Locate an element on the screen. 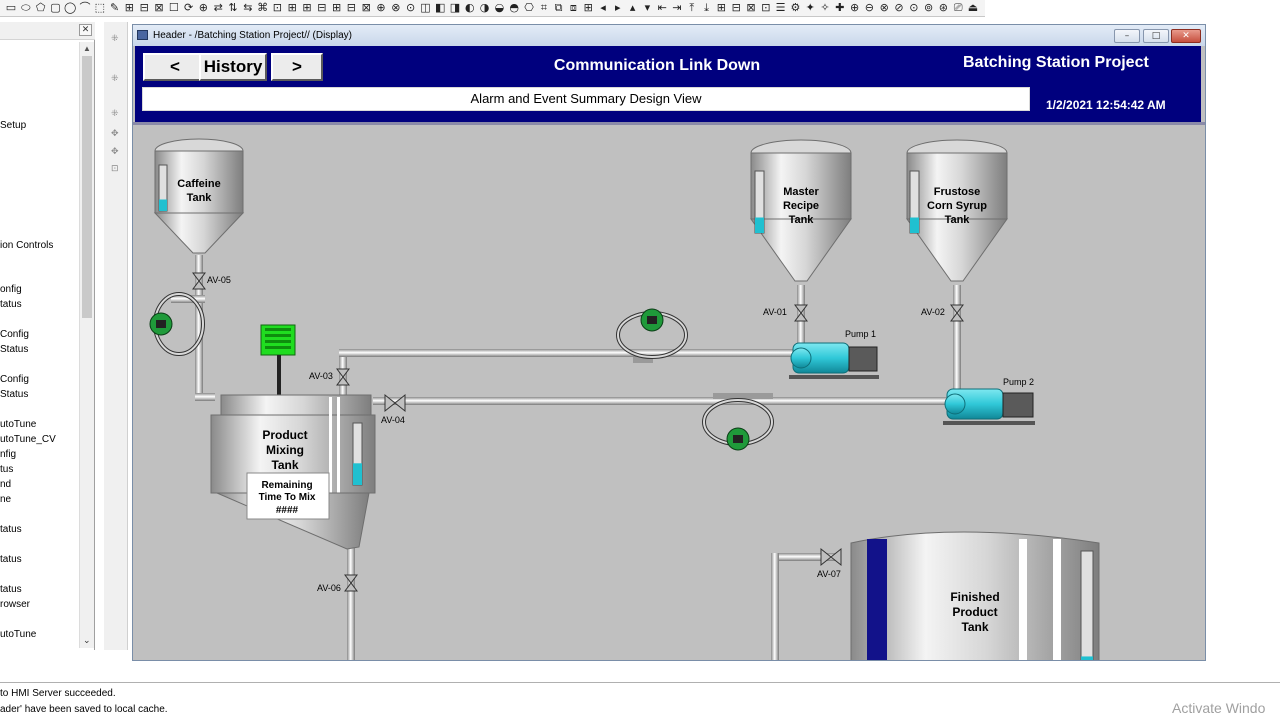  maximize-button: □ is located at coordinates (1156, 36).